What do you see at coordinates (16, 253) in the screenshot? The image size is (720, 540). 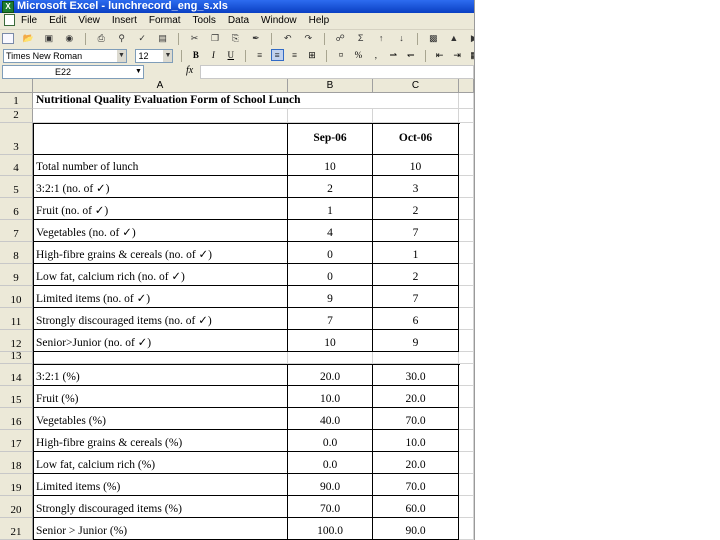 I see `row-header: 8` at bounding box center [16, 253].